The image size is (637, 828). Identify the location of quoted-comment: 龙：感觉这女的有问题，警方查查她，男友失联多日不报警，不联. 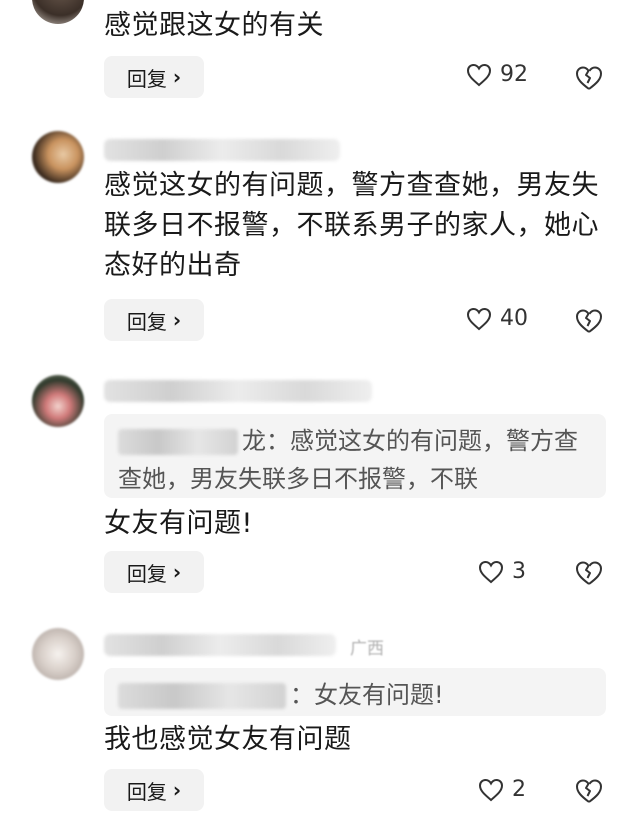
(355, 456).